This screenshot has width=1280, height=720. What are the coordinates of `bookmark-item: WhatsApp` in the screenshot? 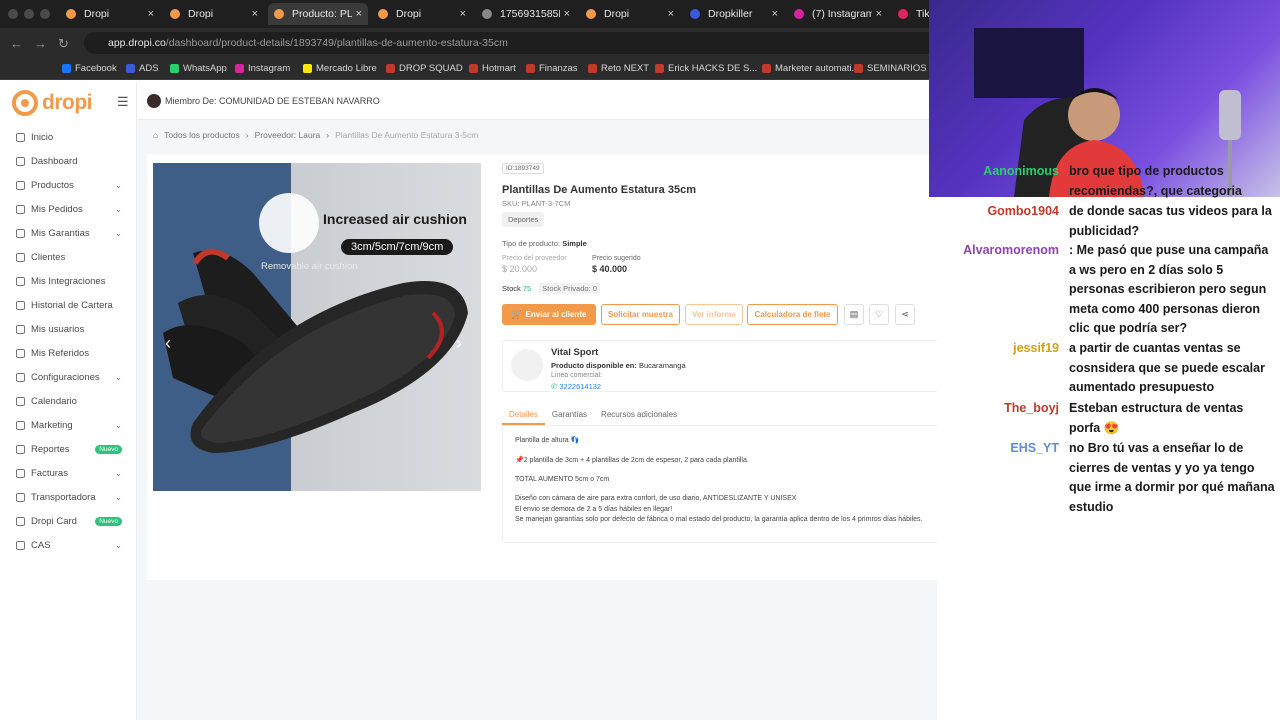 It's located at (198, 68).